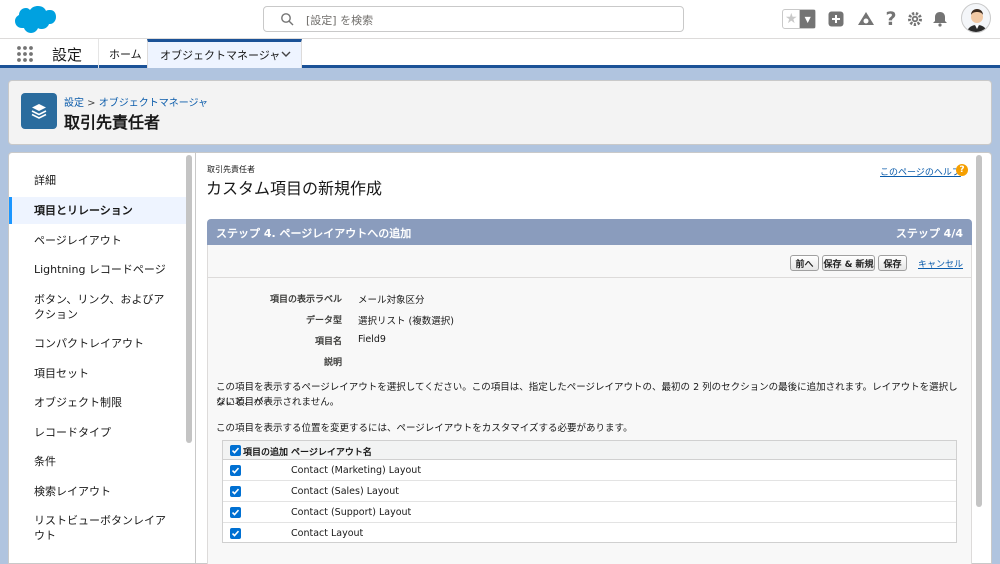  Describe the element at coordinates (351, 512) in the screenshot. I see `layout-name: Contact (Support) Layout` at that location.